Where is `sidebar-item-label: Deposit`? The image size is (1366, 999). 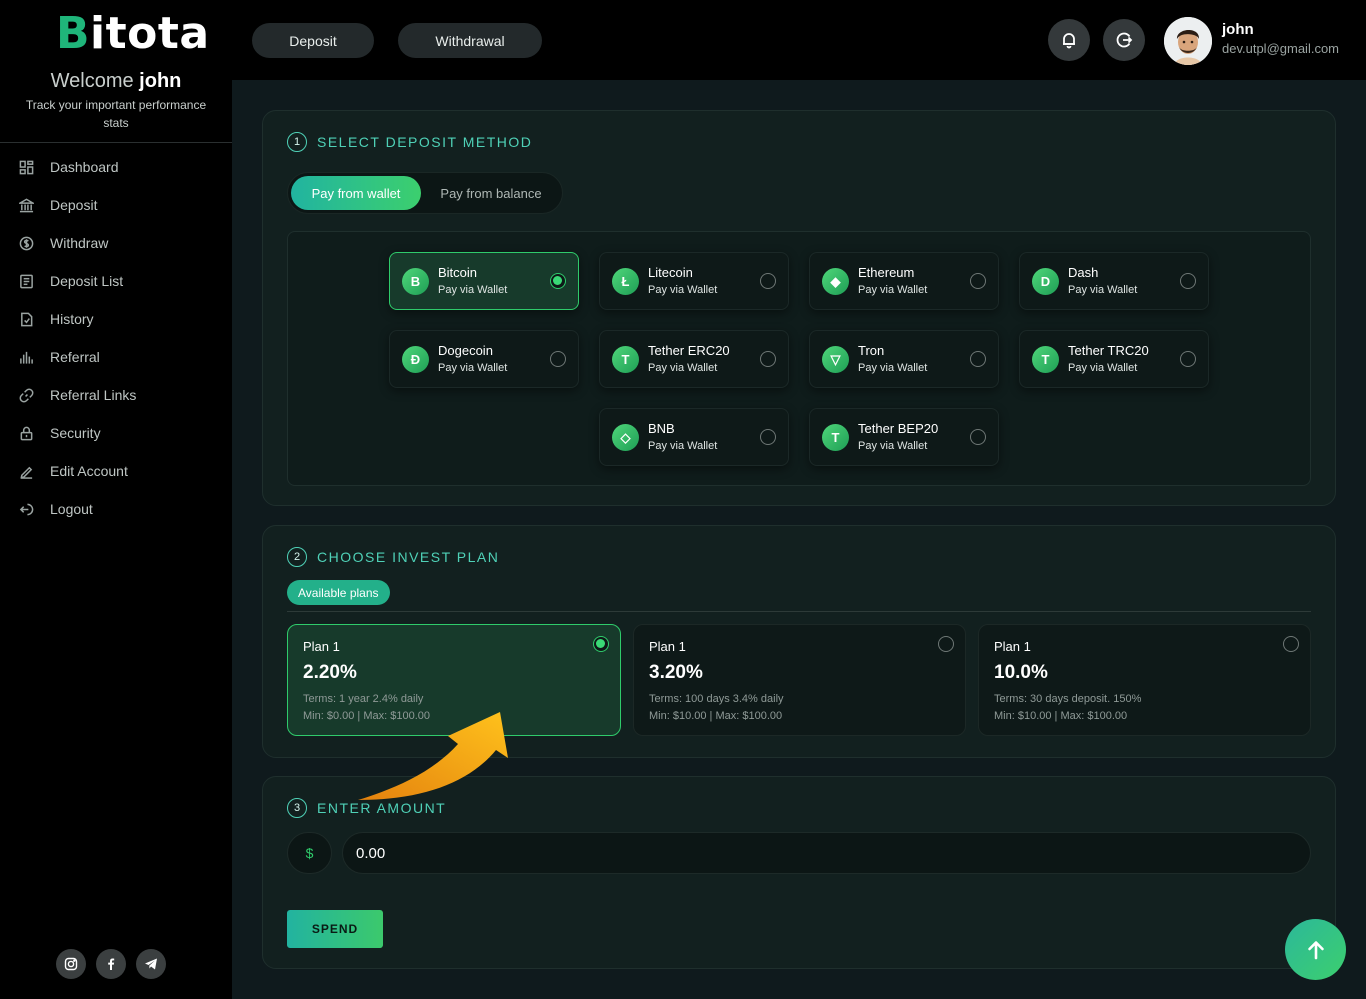
sidebar-item-label: Deposit is located at coordinates (74, 205).